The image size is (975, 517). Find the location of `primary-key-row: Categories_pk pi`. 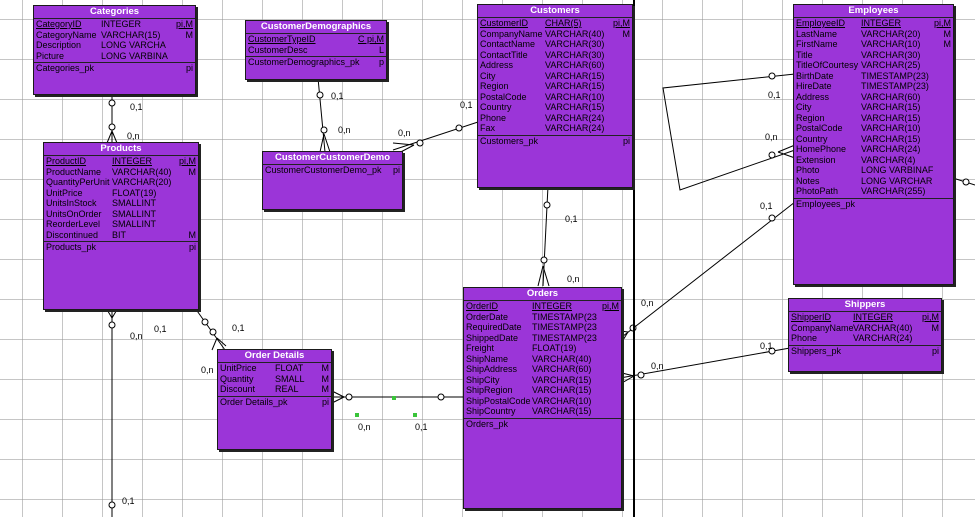

primary-key-row: Categories_pk pi is located at coordinates (114, 68).